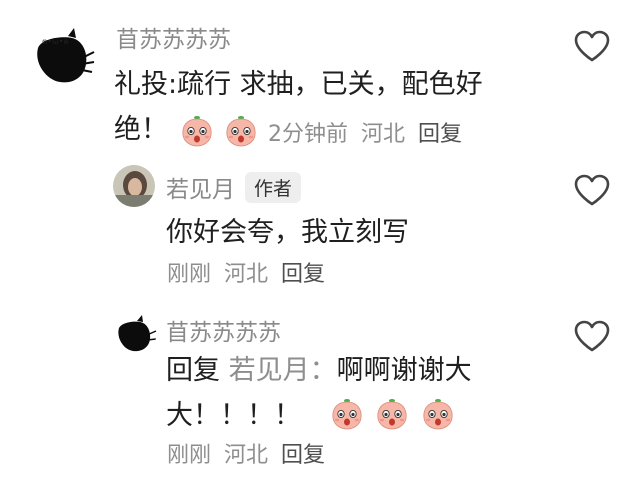 This screenshot has width=640, height=482. Describe the element at coordinates (200, 190) in the screenshot. I see `reply-username-text: 若见月` at that location.